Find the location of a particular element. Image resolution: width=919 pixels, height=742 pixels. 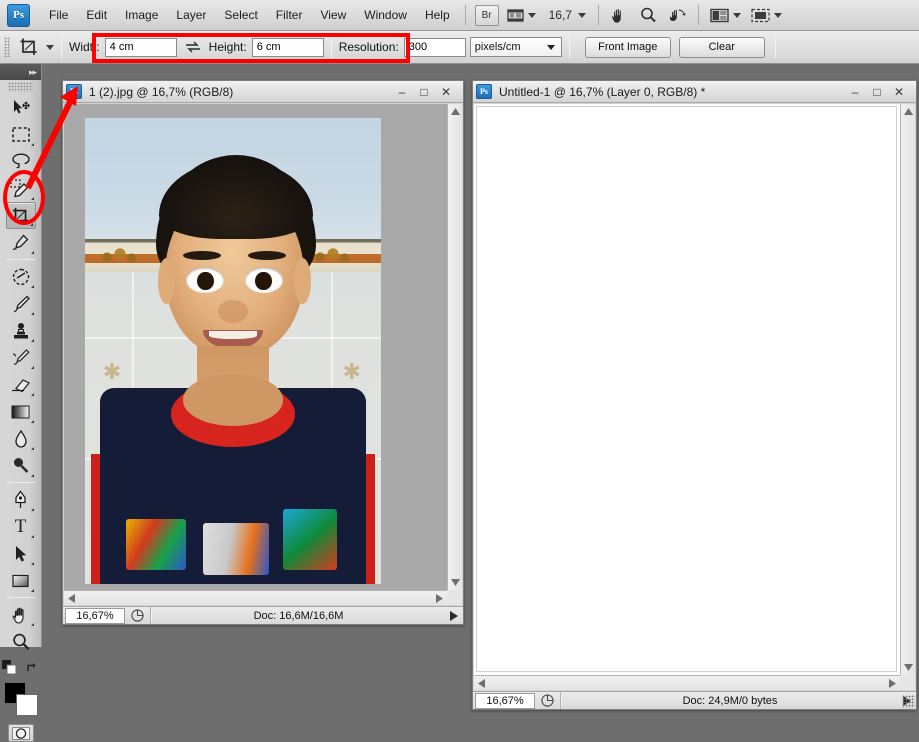

menu-file: File is located at coordinates (58, 15).